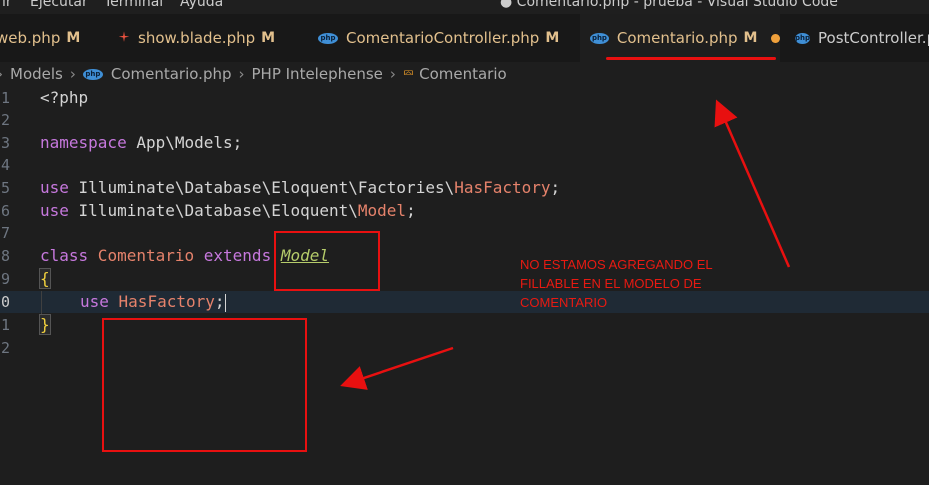  What do you see at coordinates (397, 368) in the screenshot?
I see `arrow-to-class-body` at bounding box center [397, 368].